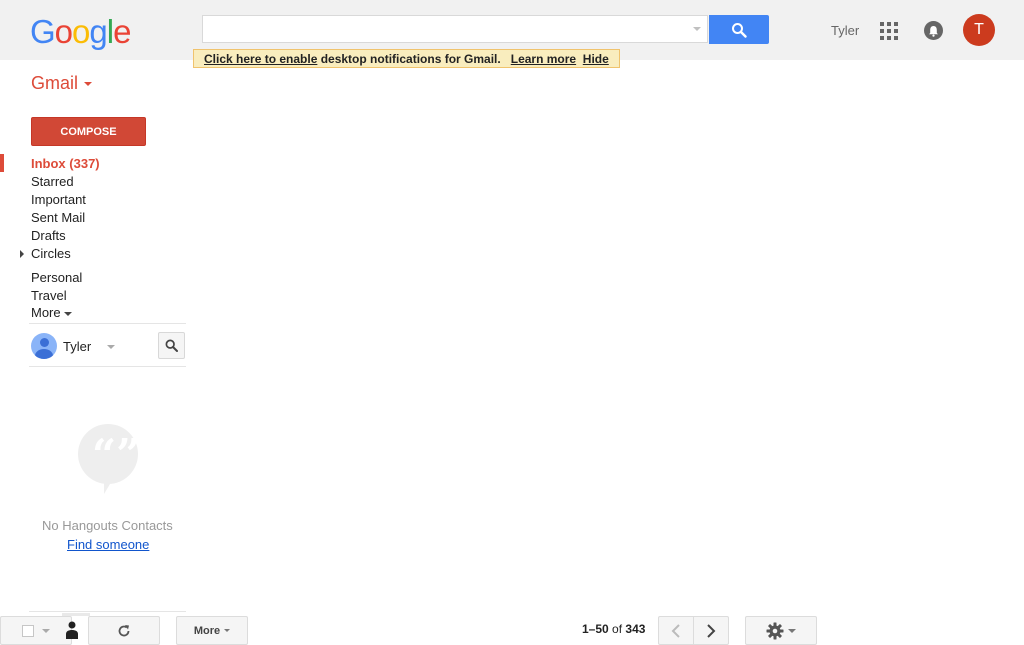  I want to click on refresh-button, so click(124, 630).